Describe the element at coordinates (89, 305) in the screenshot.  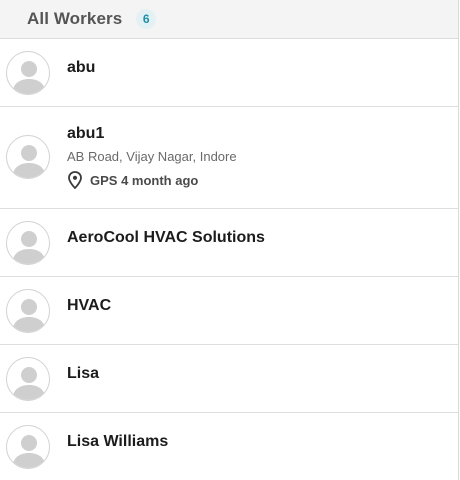
I see `worker-name: HVAC` at that location.